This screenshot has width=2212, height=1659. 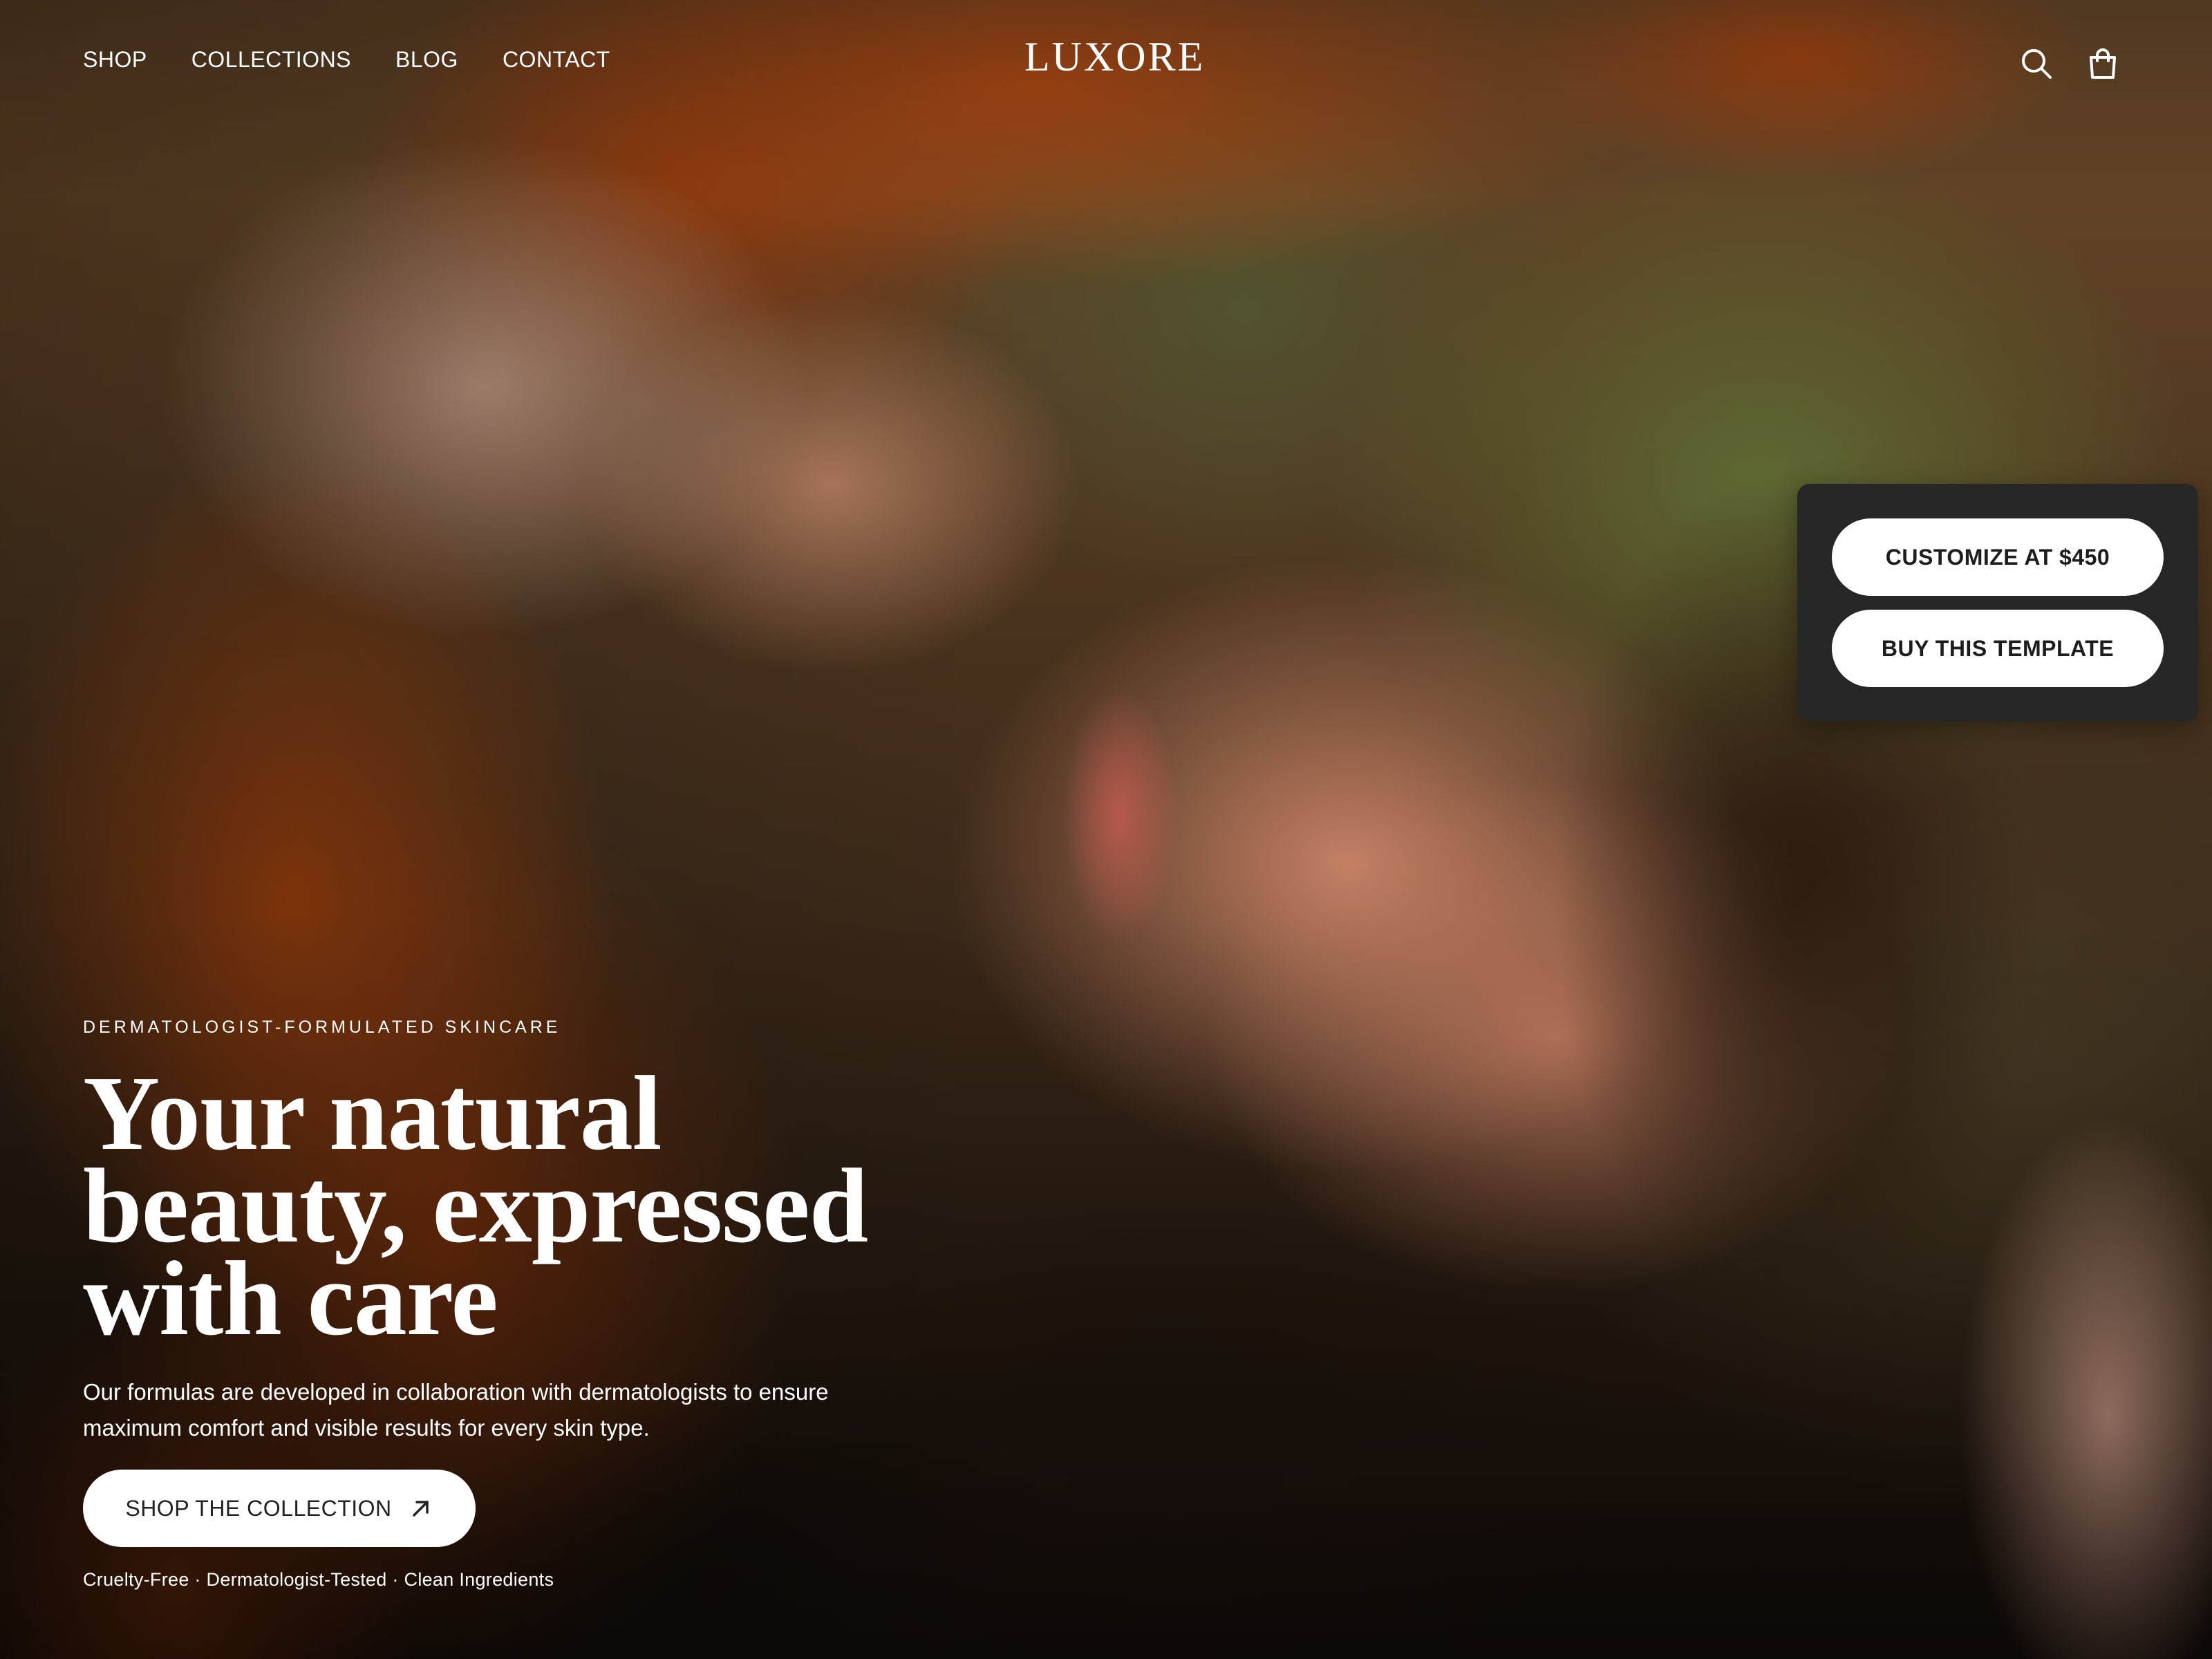 I want to click on main-nav: SHOP COLLECTIONS BLOG CONTACT, so click(x=347, y=60).